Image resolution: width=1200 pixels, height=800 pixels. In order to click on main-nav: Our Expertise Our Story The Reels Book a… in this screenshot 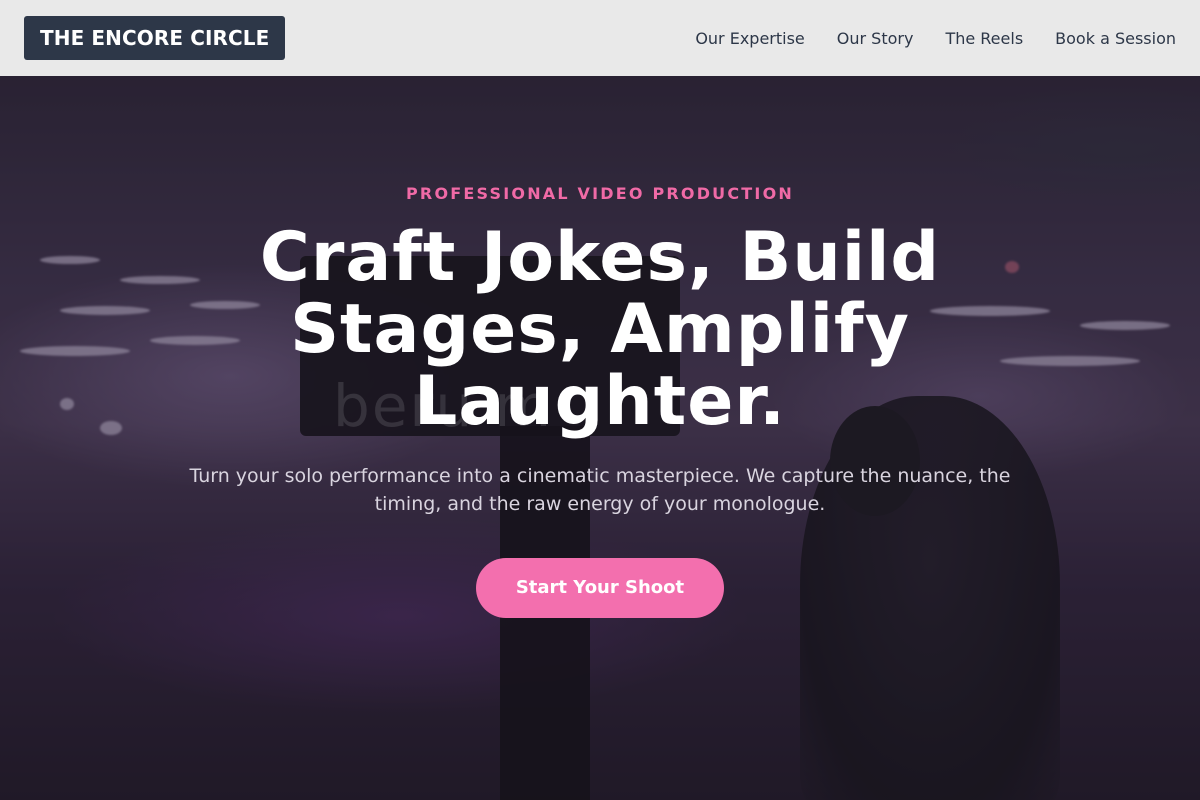, I will do `click(919, 38)`.